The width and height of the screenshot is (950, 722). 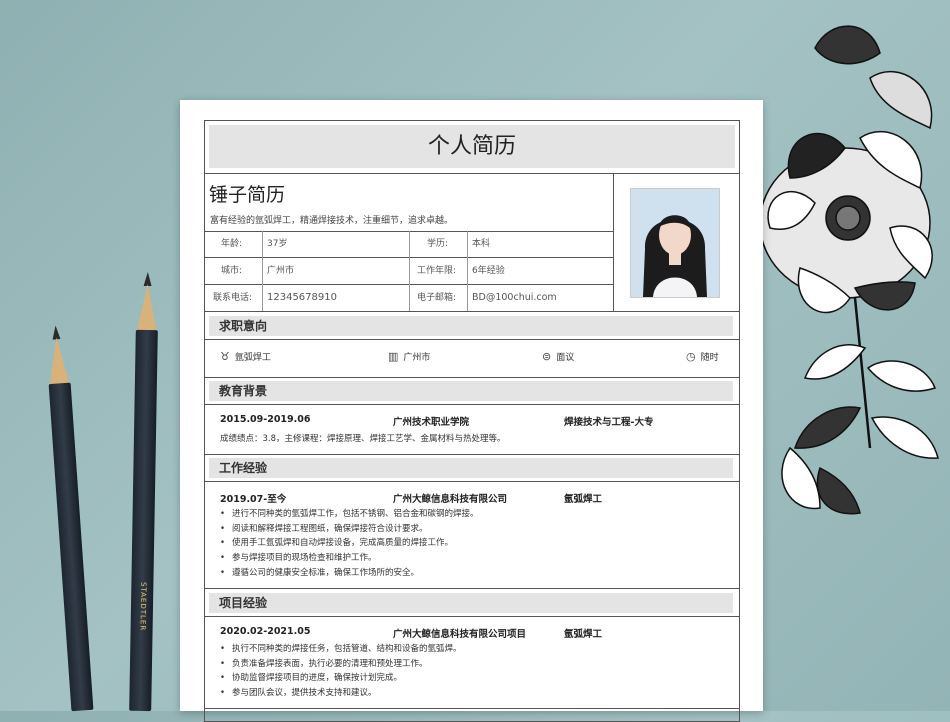 What do you see at coordinates (438, 244) in the screenshot?
I see `info-label-education: 学历:` at bounding box center [438, 244].